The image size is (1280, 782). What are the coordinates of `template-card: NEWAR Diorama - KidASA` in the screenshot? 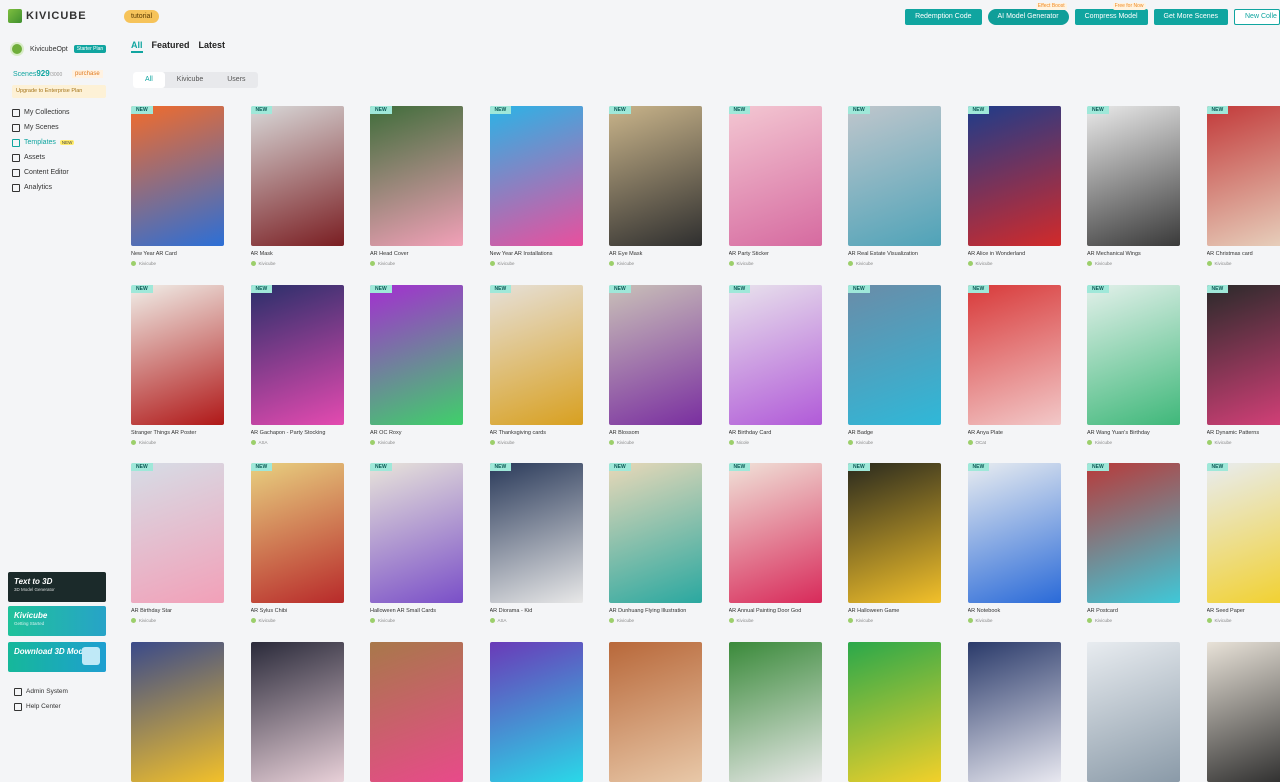 It's located at (536, 543).